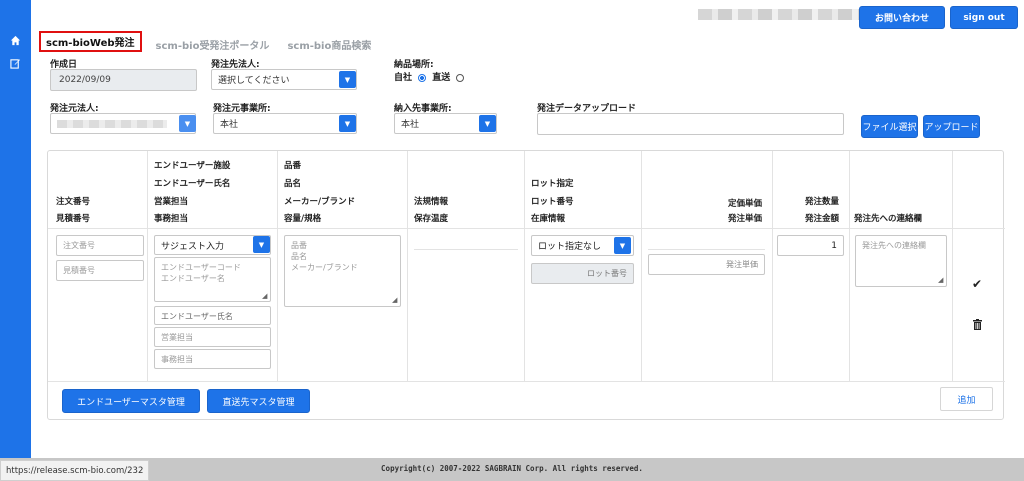  What do you see at coordinates (293, 166) in the screenshot?
I see `header-product-code: 品番` at bounding box center [293, 166].